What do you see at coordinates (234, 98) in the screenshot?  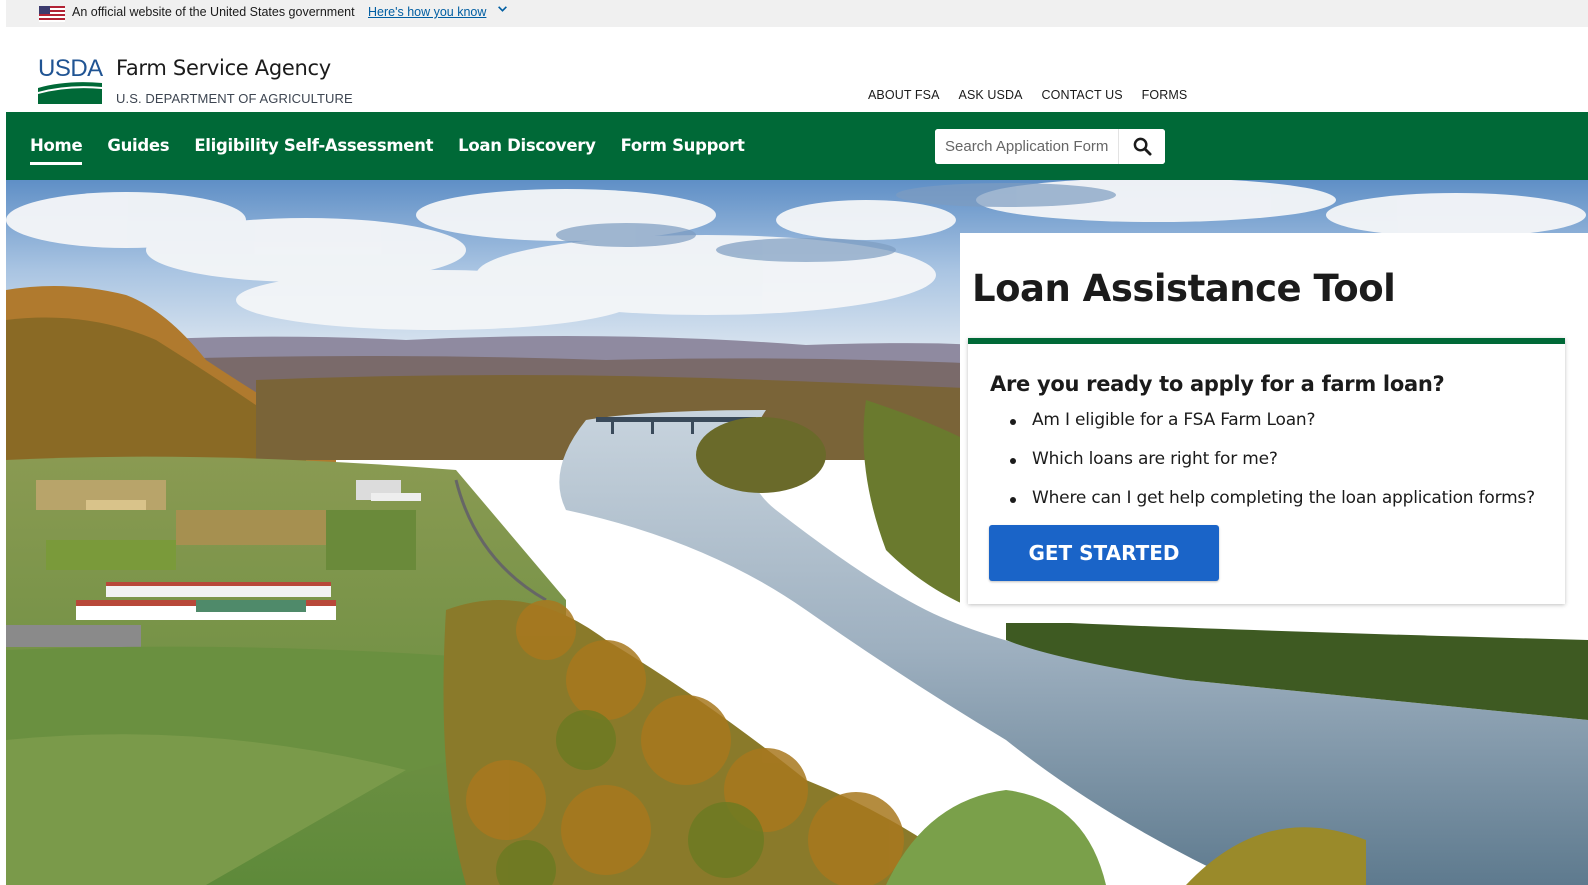 I see `department-name: U.S. DEPARTMENT OF AGRICULTURE` at bounding box center [234, 98].